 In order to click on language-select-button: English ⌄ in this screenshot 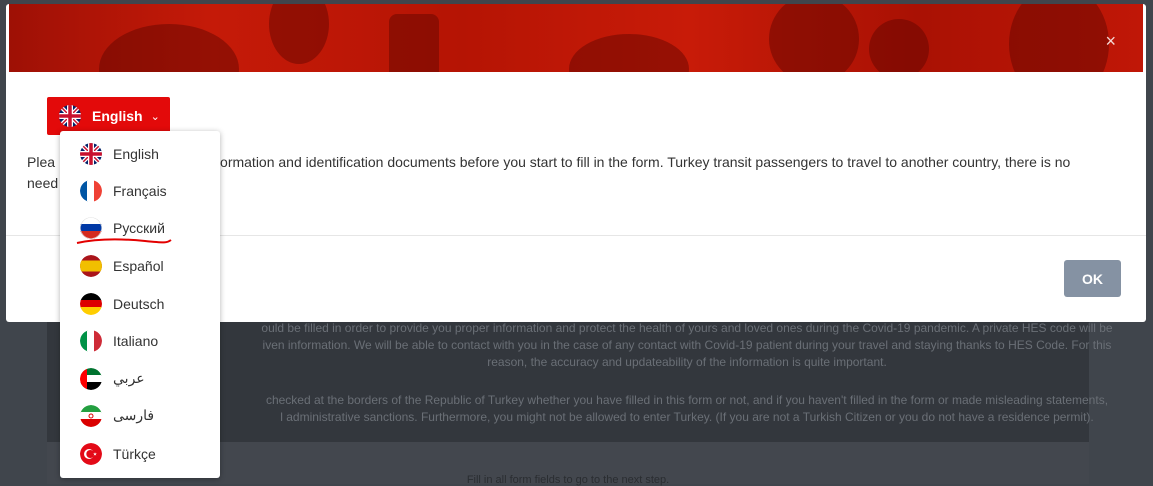, I will do `click(108, 116)`.